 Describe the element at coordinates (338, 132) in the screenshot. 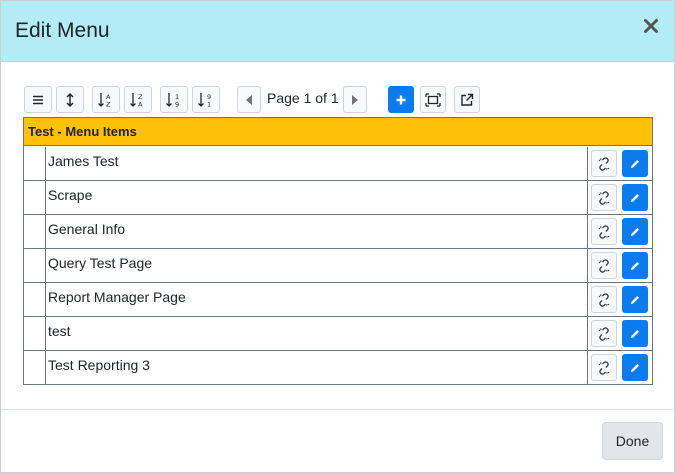

I see `grid-header: Test - Menu Items` at that location.